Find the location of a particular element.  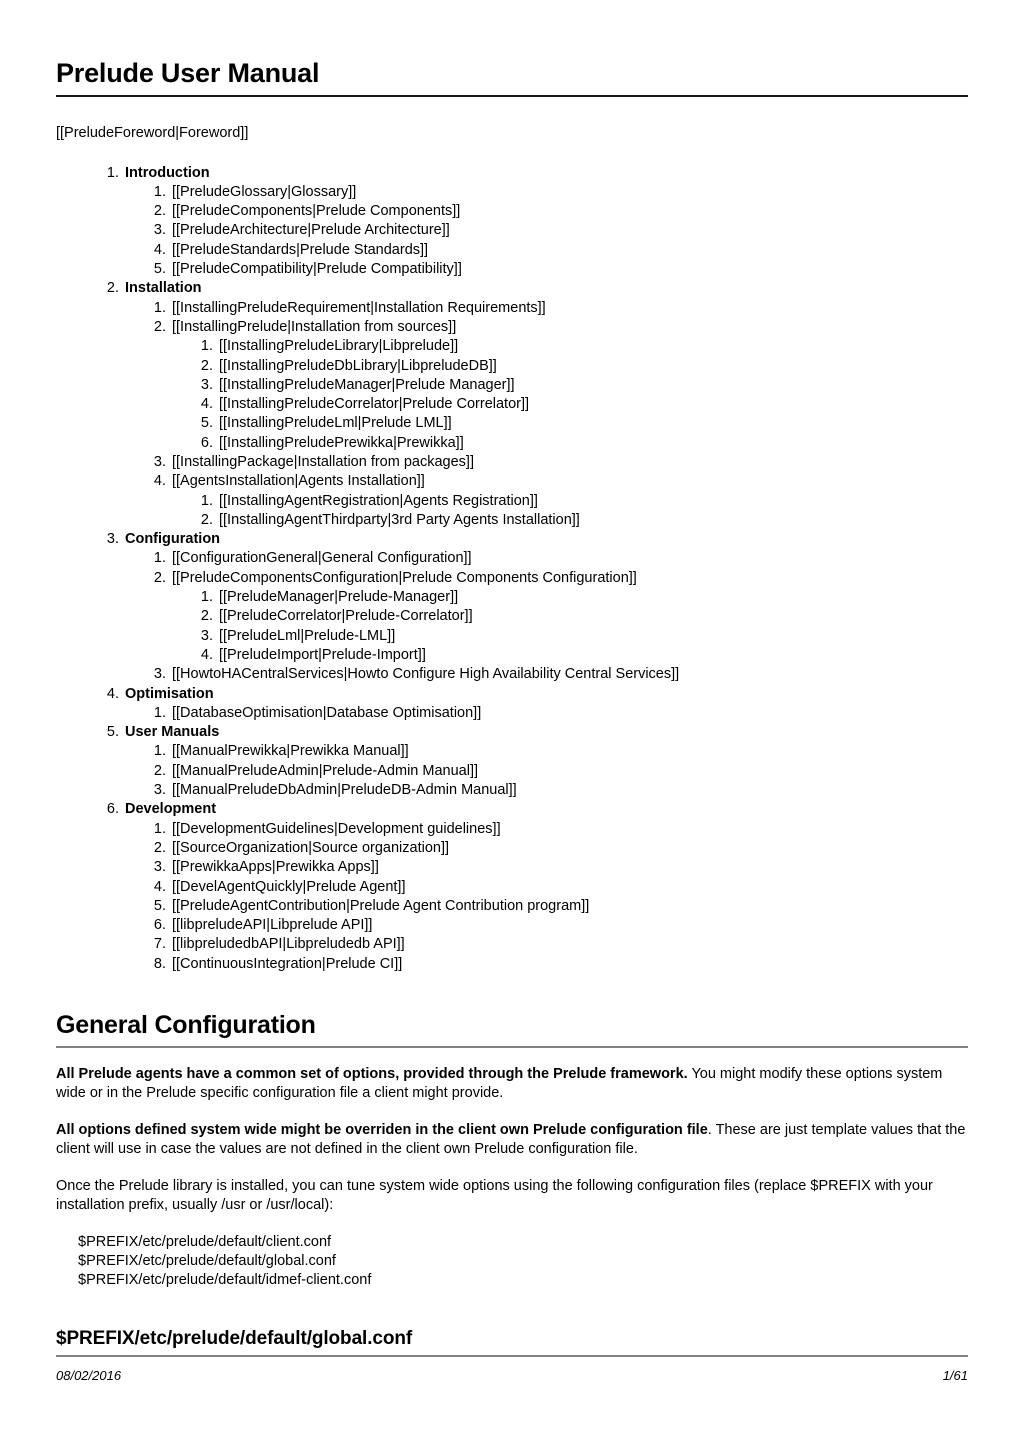

toc-item-label: [[libpreludeAPI|Libprelude API]] is located at coordinates (272, 925).